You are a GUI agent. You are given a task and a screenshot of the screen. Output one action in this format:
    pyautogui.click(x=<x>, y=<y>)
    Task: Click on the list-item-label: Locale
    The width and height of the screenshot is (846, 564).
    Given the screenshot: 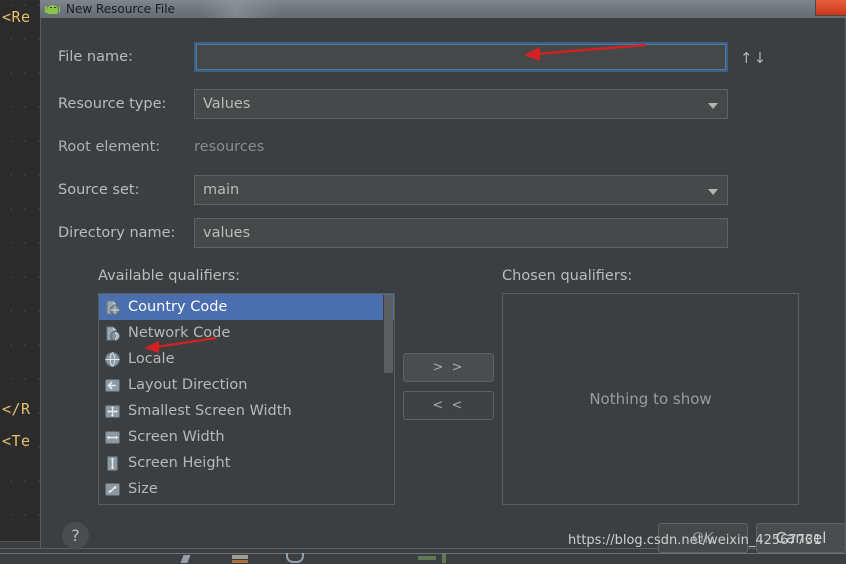 What is the action you would take?
    pyautogui.click(x=151, y=359)
    